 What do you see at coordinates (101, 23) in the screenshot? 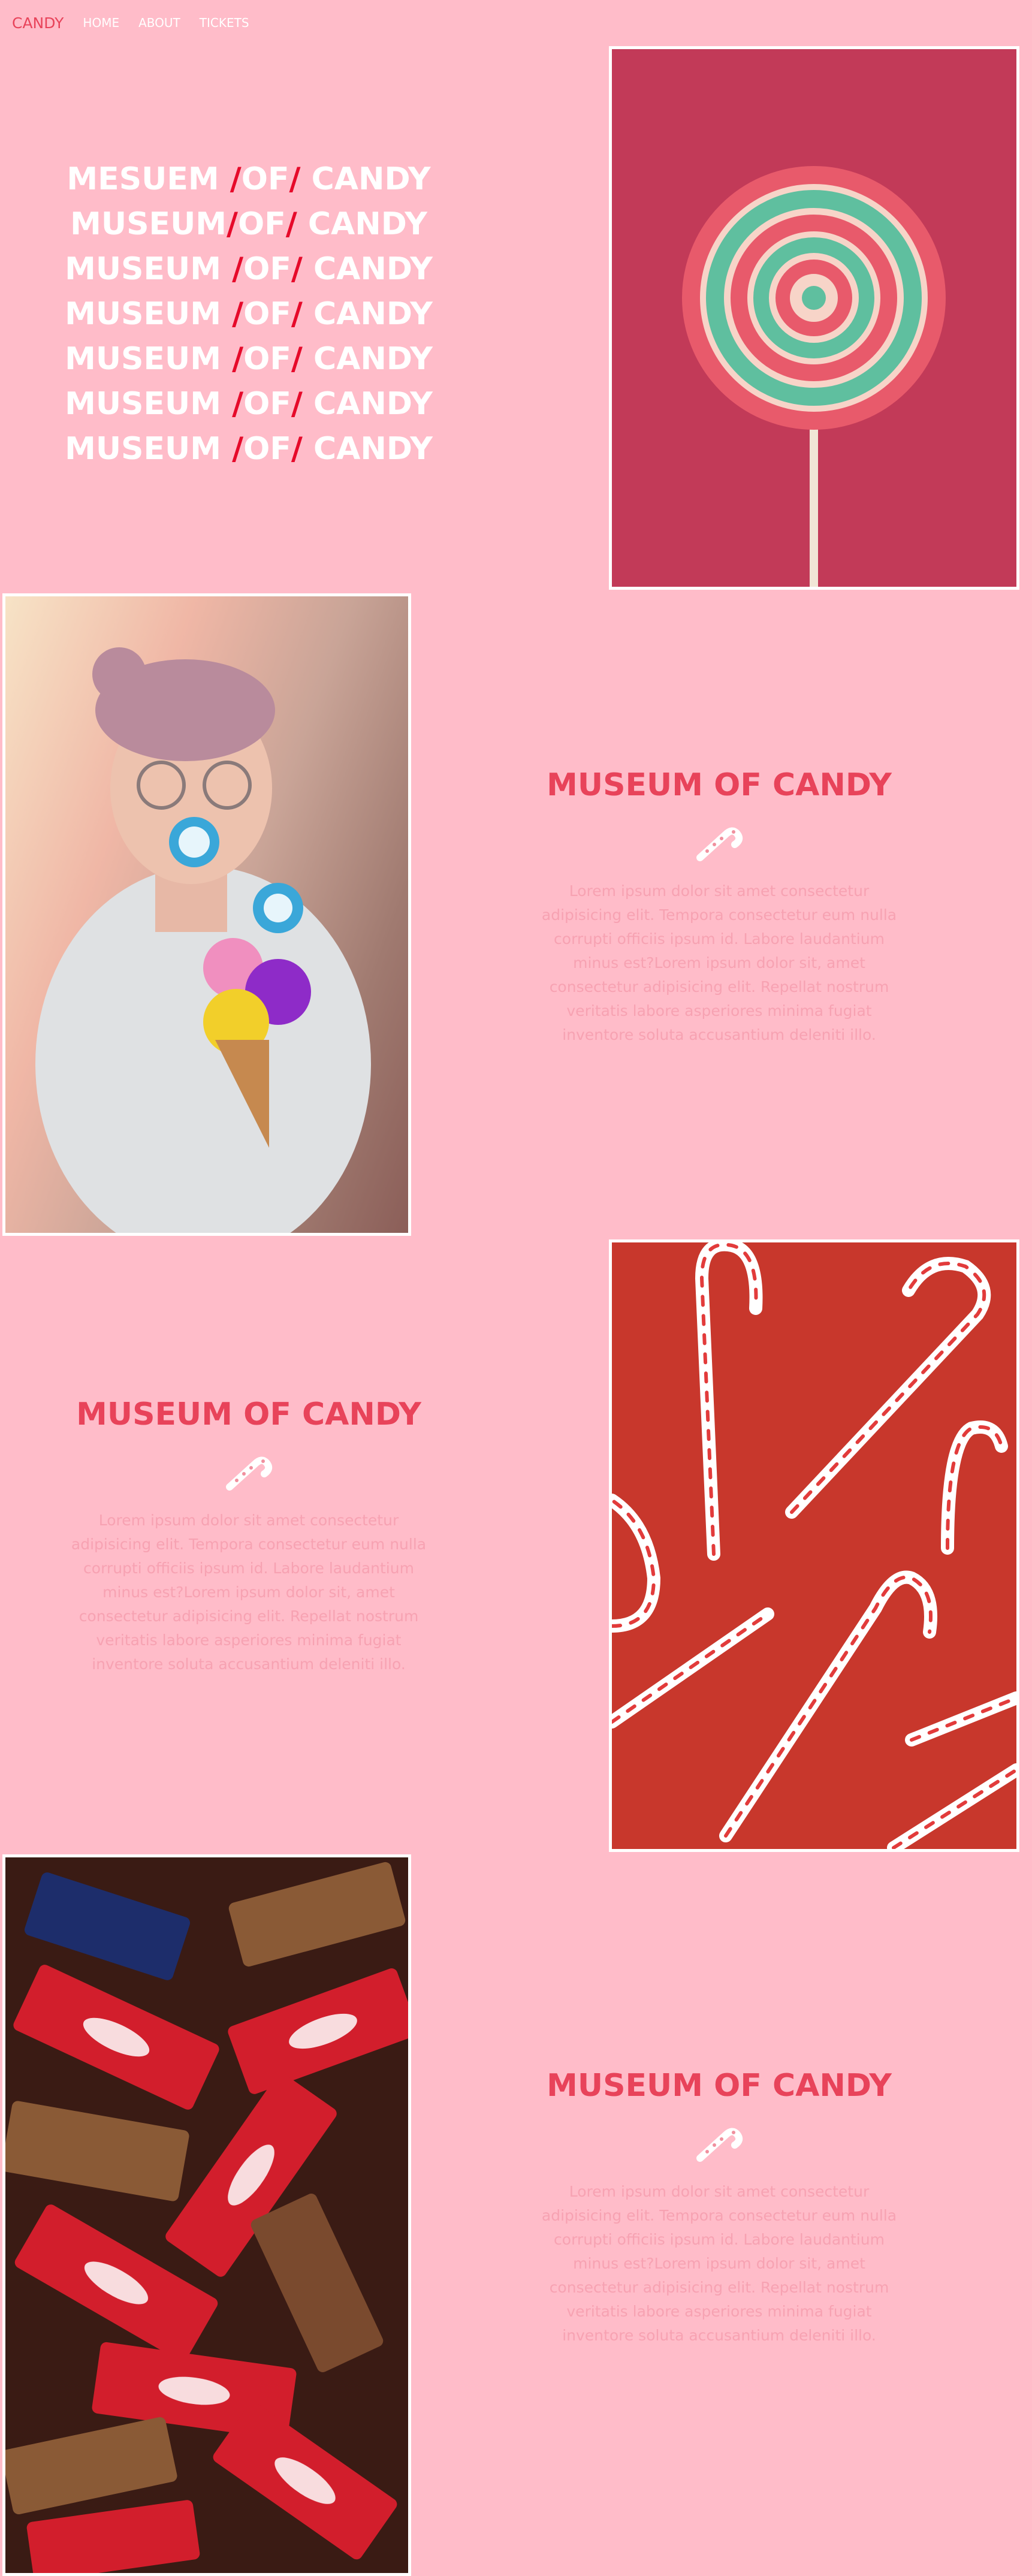
I see `nav-link-home: HOME` at bounding box center [101, 23].